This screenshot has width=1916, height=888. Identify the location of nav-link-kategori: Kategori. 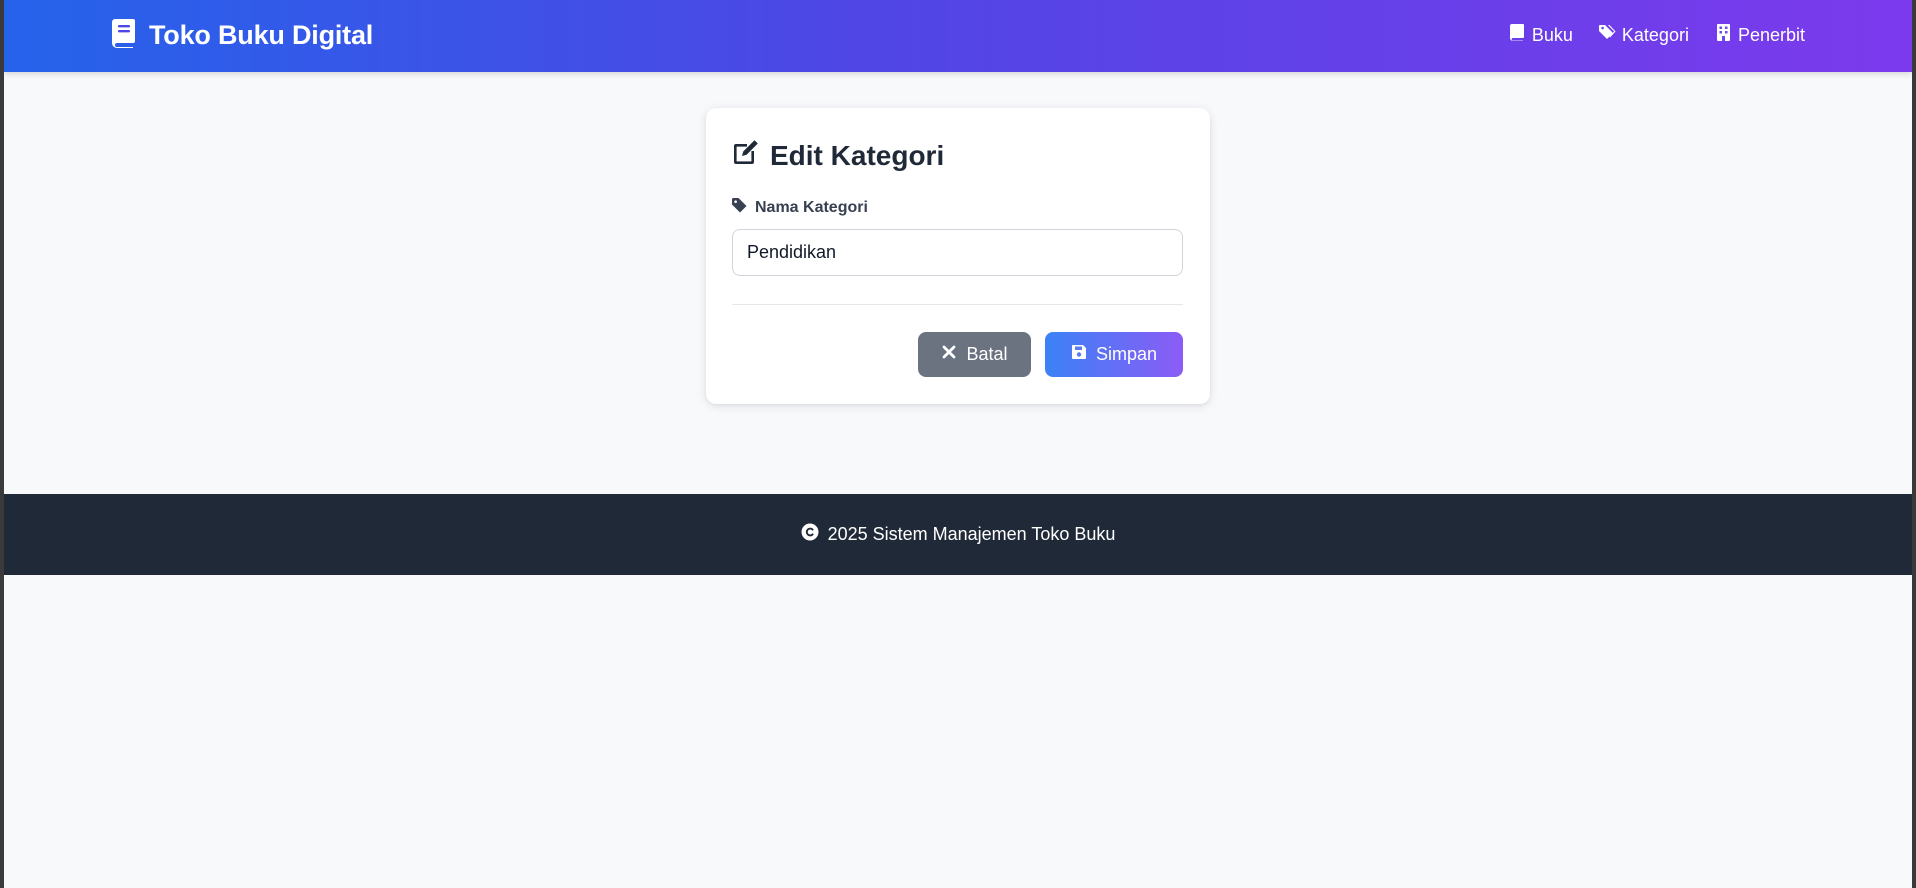
(1643, 35).